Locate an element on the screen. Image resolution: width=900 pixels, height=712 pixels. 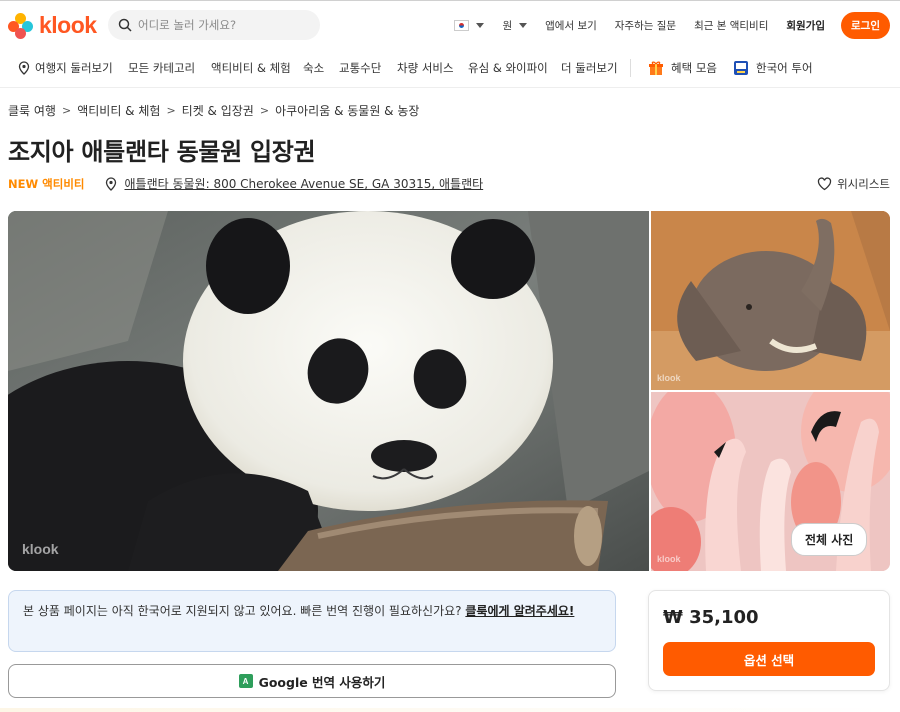
klook-logo-icon is located at coordinates (21, 25).